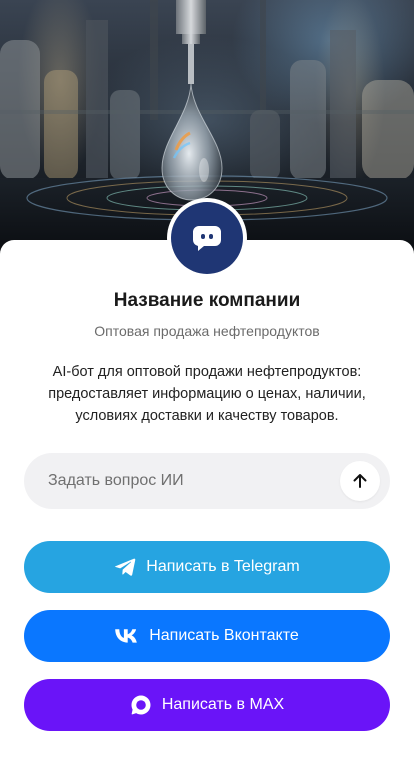  Describe the element at coordinates (223, 704) in the screenshot. I see `max-button-label: Написать в MAX` at that location.